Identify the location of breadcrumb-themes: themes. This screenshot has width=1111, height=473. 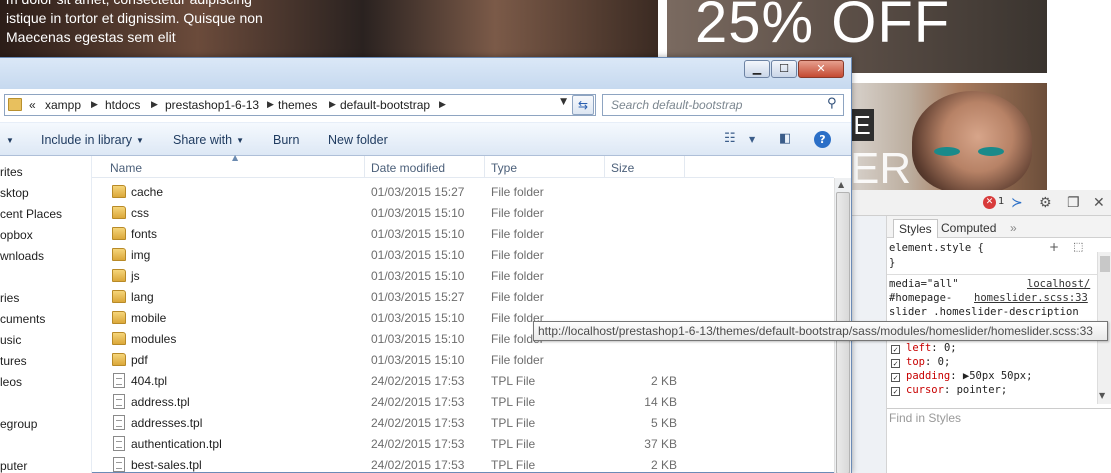
(297, 105).